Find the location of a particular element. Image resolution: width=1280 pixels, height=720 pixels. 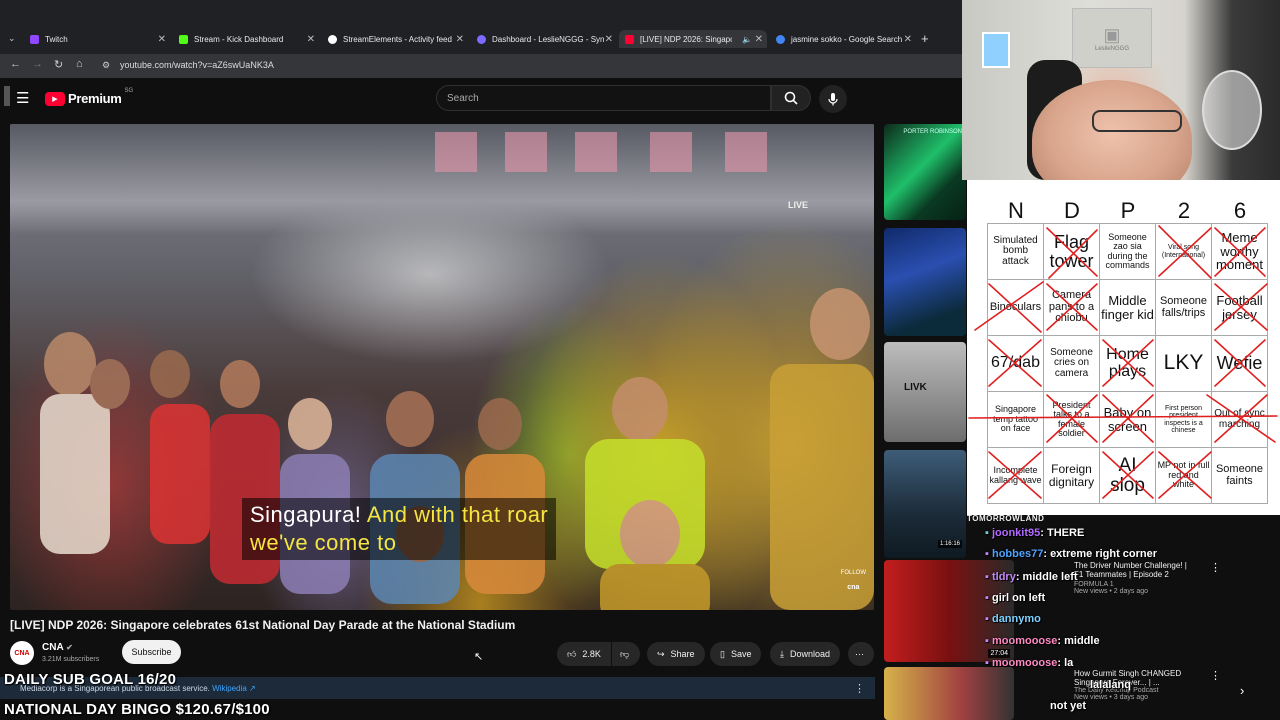

share-button: ↪ Share is located at coordinates (676, 654).